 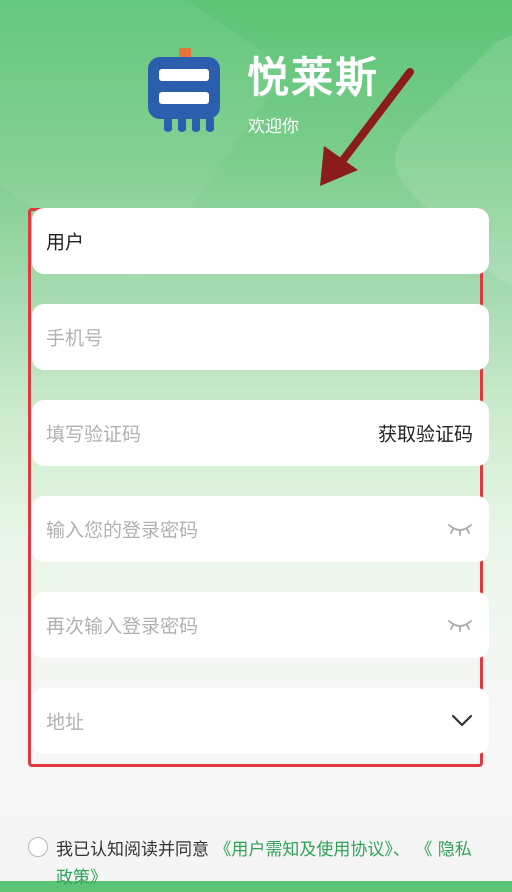 I want to click on address-select: 地址, so click(x=260, y=721).